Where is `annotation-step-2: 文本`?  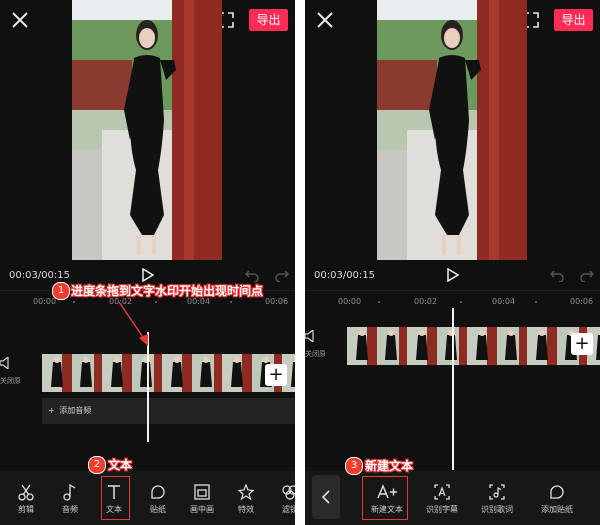 annotation-step-2: 文本 is located at coordinates (120, 465).